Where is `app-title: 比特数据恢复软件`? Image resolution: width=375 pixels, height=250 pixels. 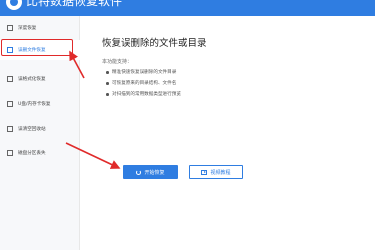
app-title: 比特数据恢复软件 is located at coordinates (74, 4).